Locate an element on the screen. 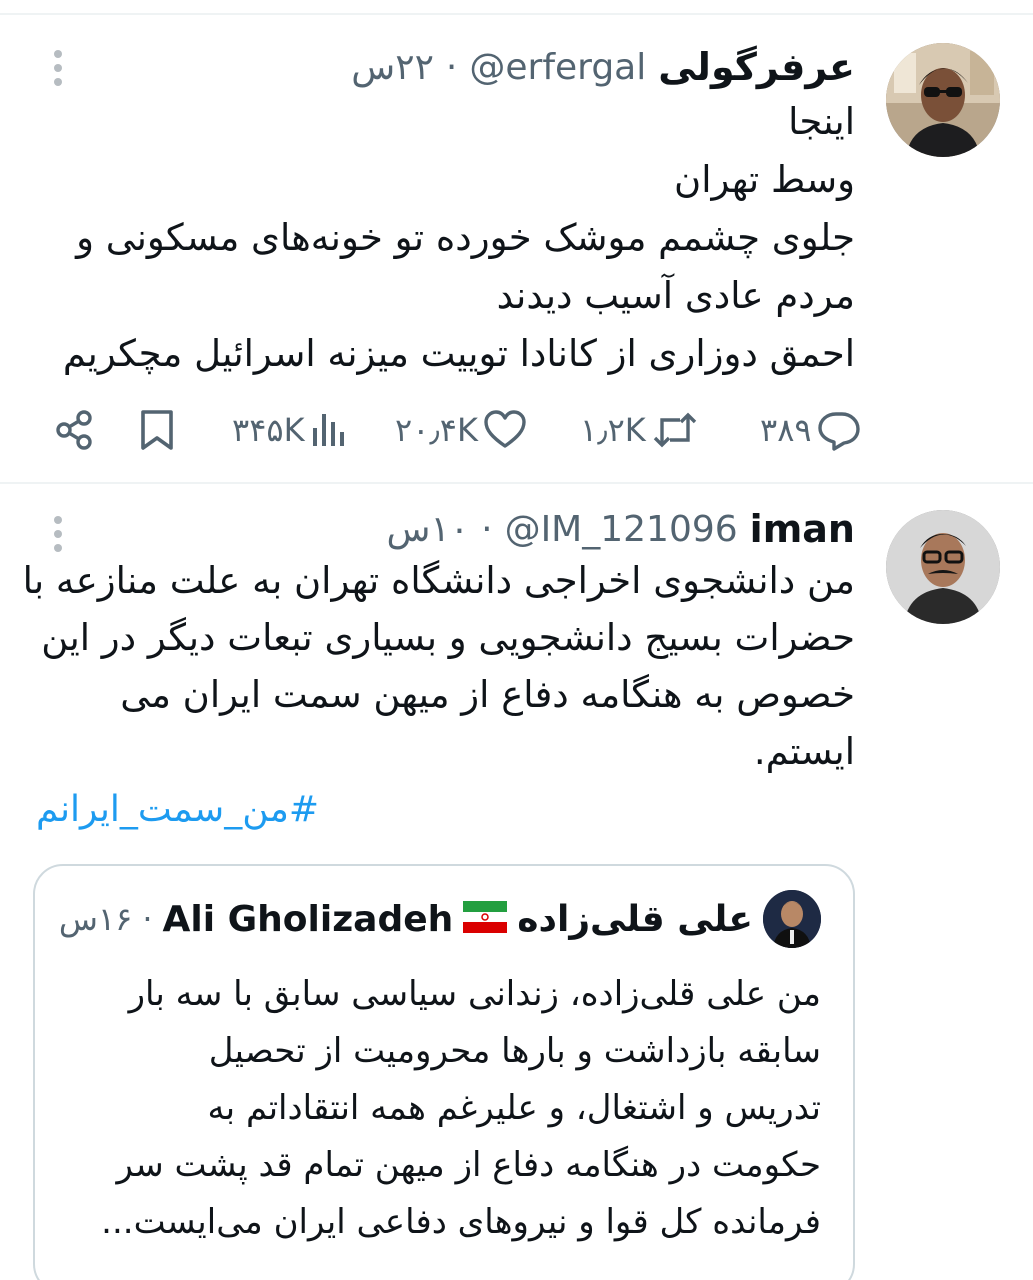  quoted-timestamp: ۱۶س is located at coordinates (95, 919).